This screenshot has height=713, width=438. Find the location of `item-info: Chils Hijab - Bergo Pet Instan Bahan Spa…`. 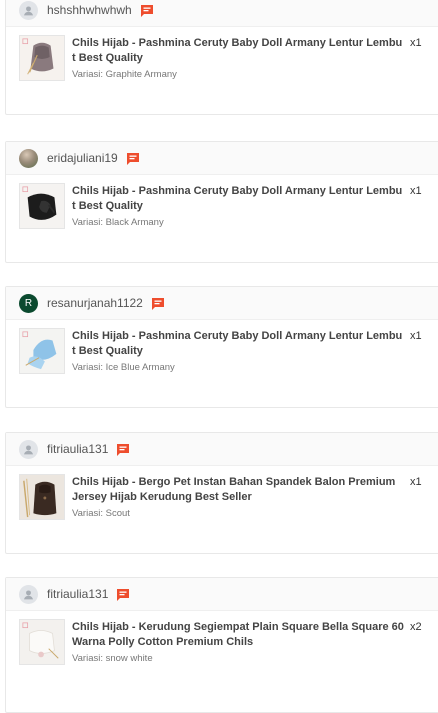

item-info: Chils Hijab - Bergo Pet Instan Bahan Spa… is located at coordinates (238, 497).